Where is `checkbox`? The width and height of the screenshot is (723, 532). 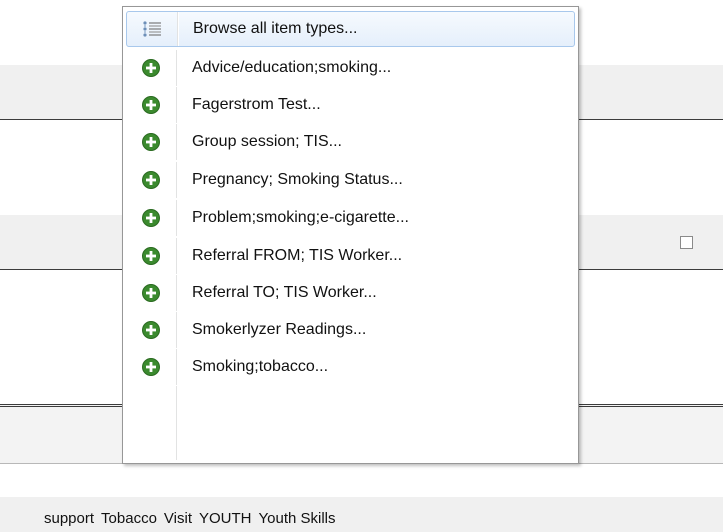 checkbox is located at coordinates (686, 242).